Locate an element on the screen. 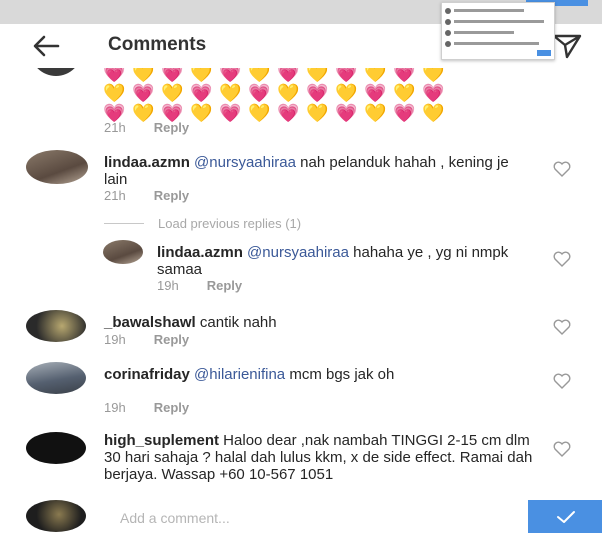  screenshot-thumbnail is located at coordinates (498, 31).